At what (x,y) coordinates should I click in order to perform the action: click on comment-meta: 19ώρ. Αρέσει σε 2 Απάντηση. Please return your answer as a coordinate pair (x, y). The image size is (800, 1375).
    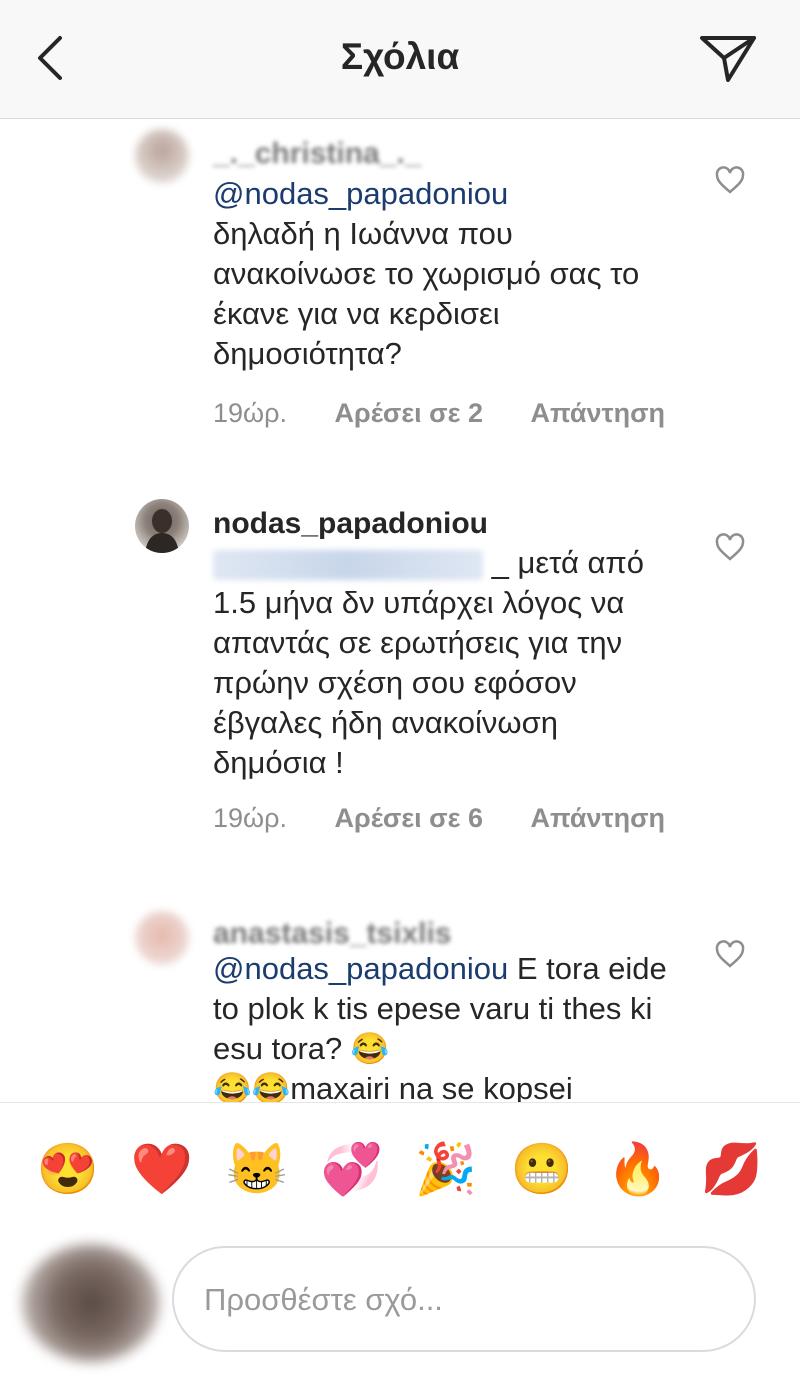
    Looking at the image, I should click on (459, 413).